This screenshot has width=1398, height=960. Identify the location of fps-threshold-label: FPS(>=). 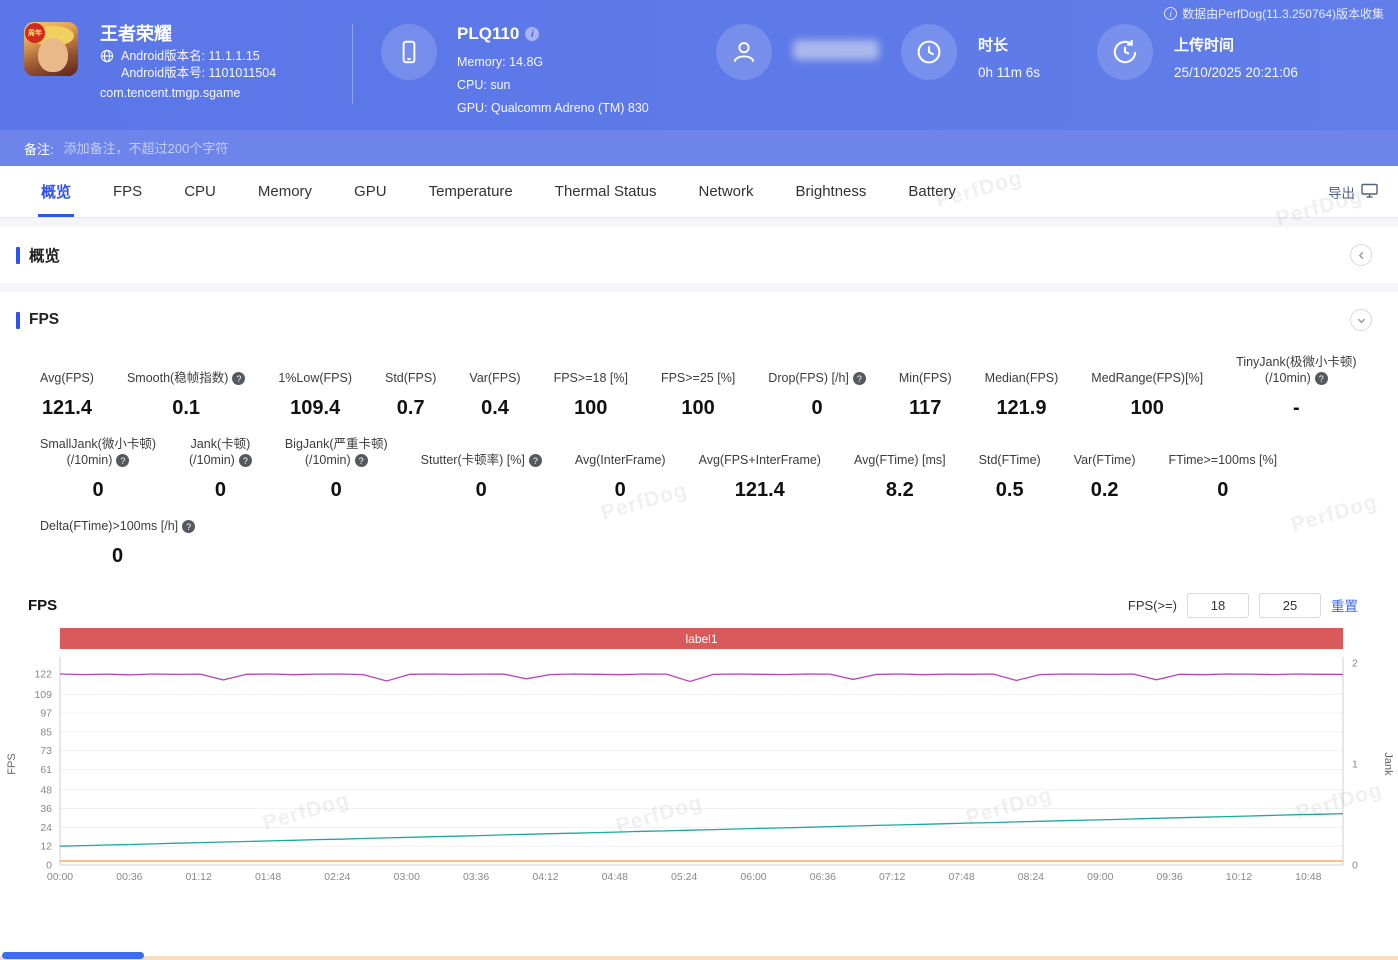
(1152, 605).